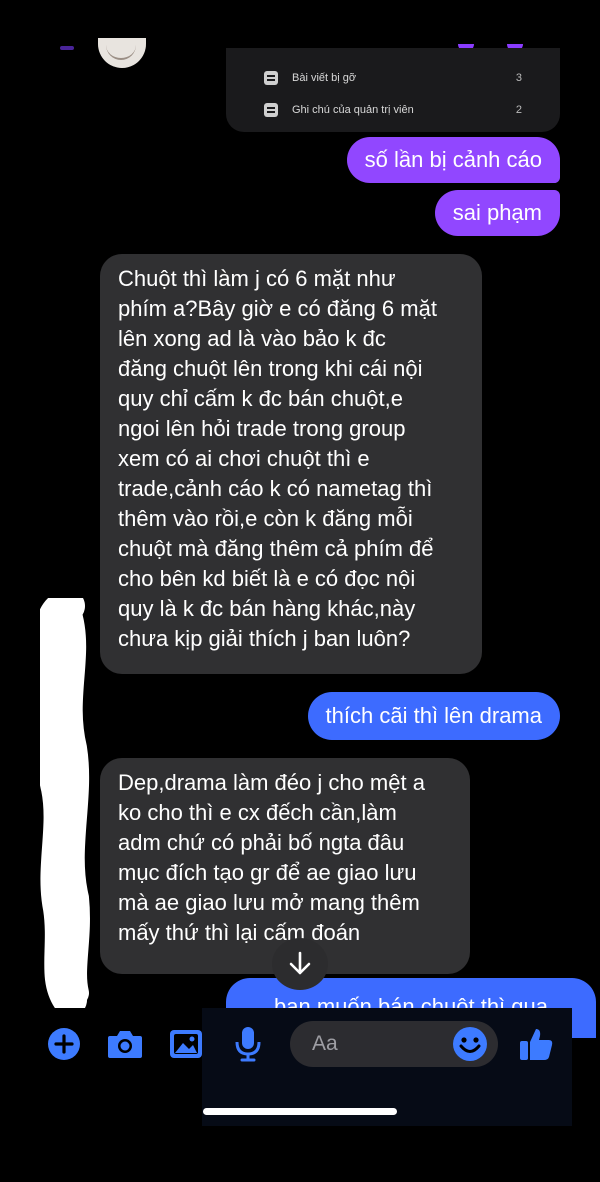 Image resolution: width=600 pixels, height=1182 pixels. I want to click on scroll-to-bottom-button, so click(300, 964).